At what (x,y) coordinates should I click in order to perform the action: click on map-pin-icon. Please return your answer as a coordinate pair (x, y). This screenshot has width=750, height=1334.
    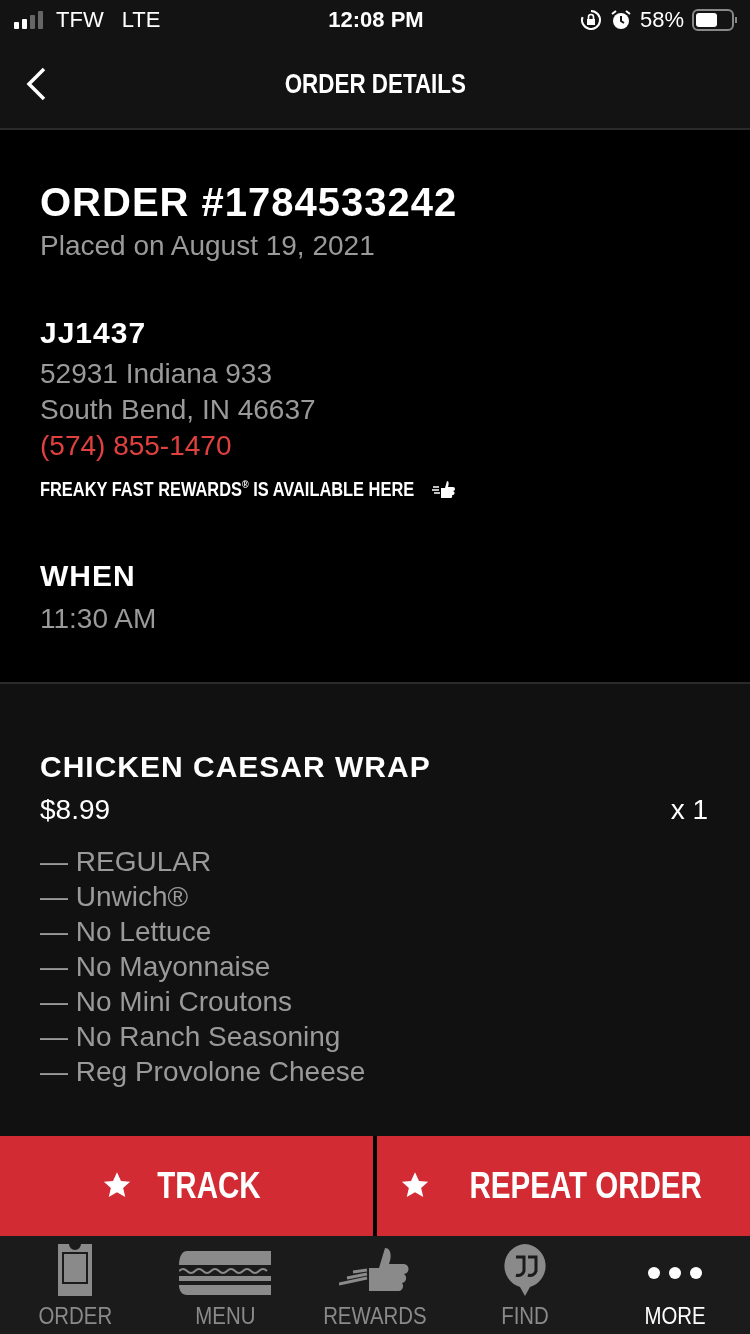
    Looking at the image, I should click on (525, 1270).